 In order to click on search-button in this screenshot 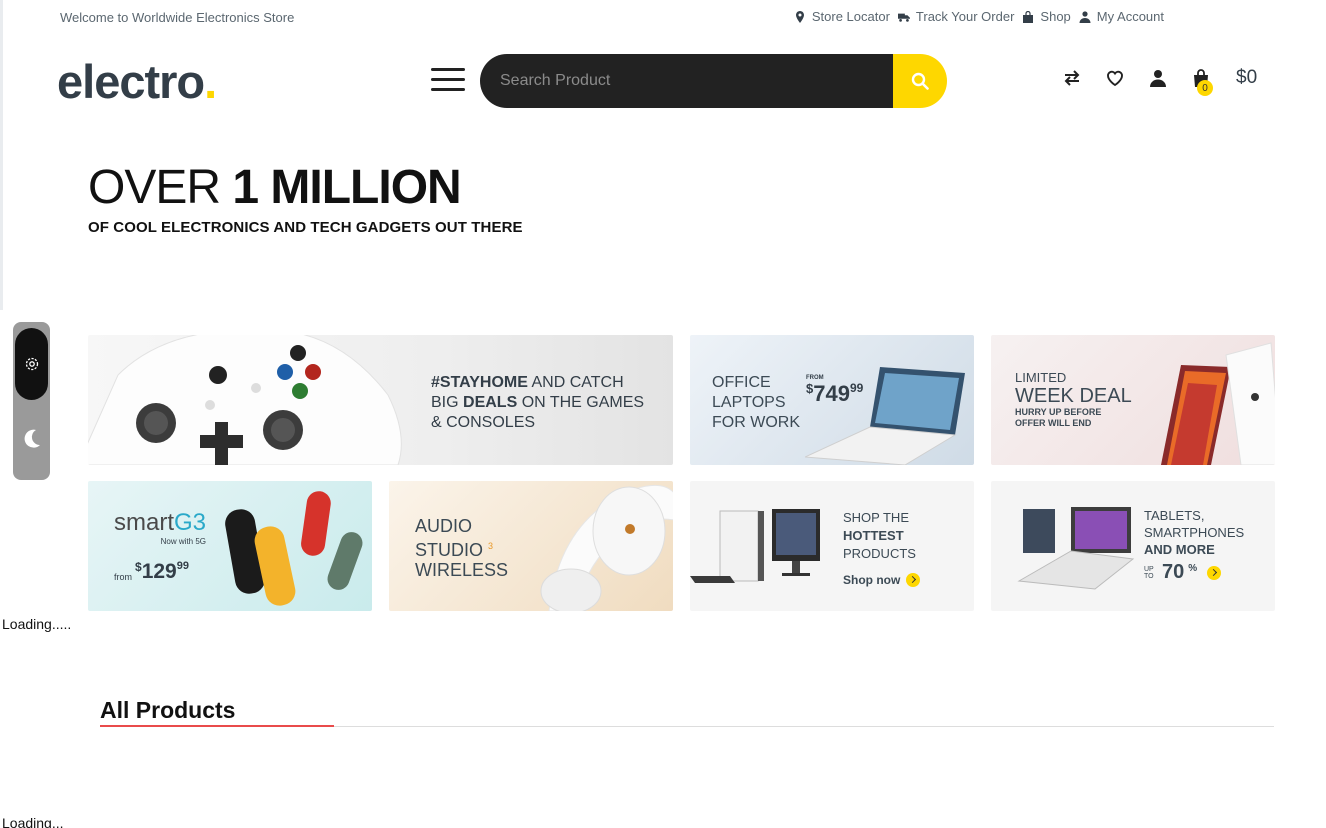, I will do `click(920, 81)`.